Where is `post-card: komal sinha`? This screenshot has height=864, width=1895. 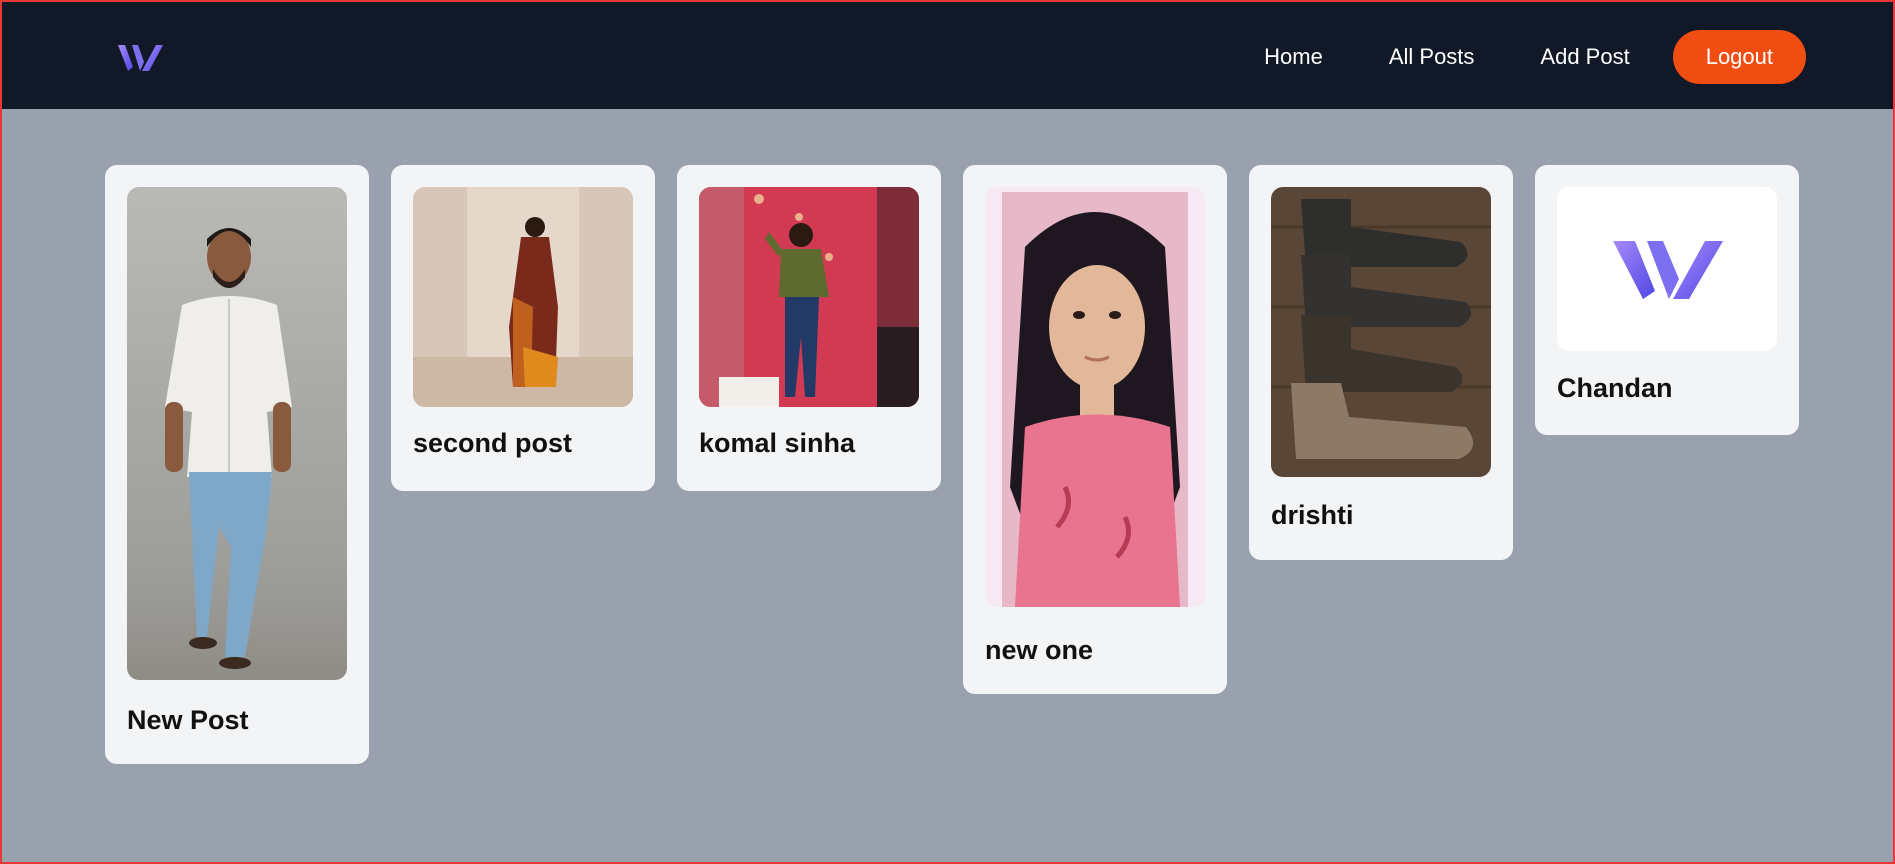
post-card: komal sinha is located at coordinates (809, 328).